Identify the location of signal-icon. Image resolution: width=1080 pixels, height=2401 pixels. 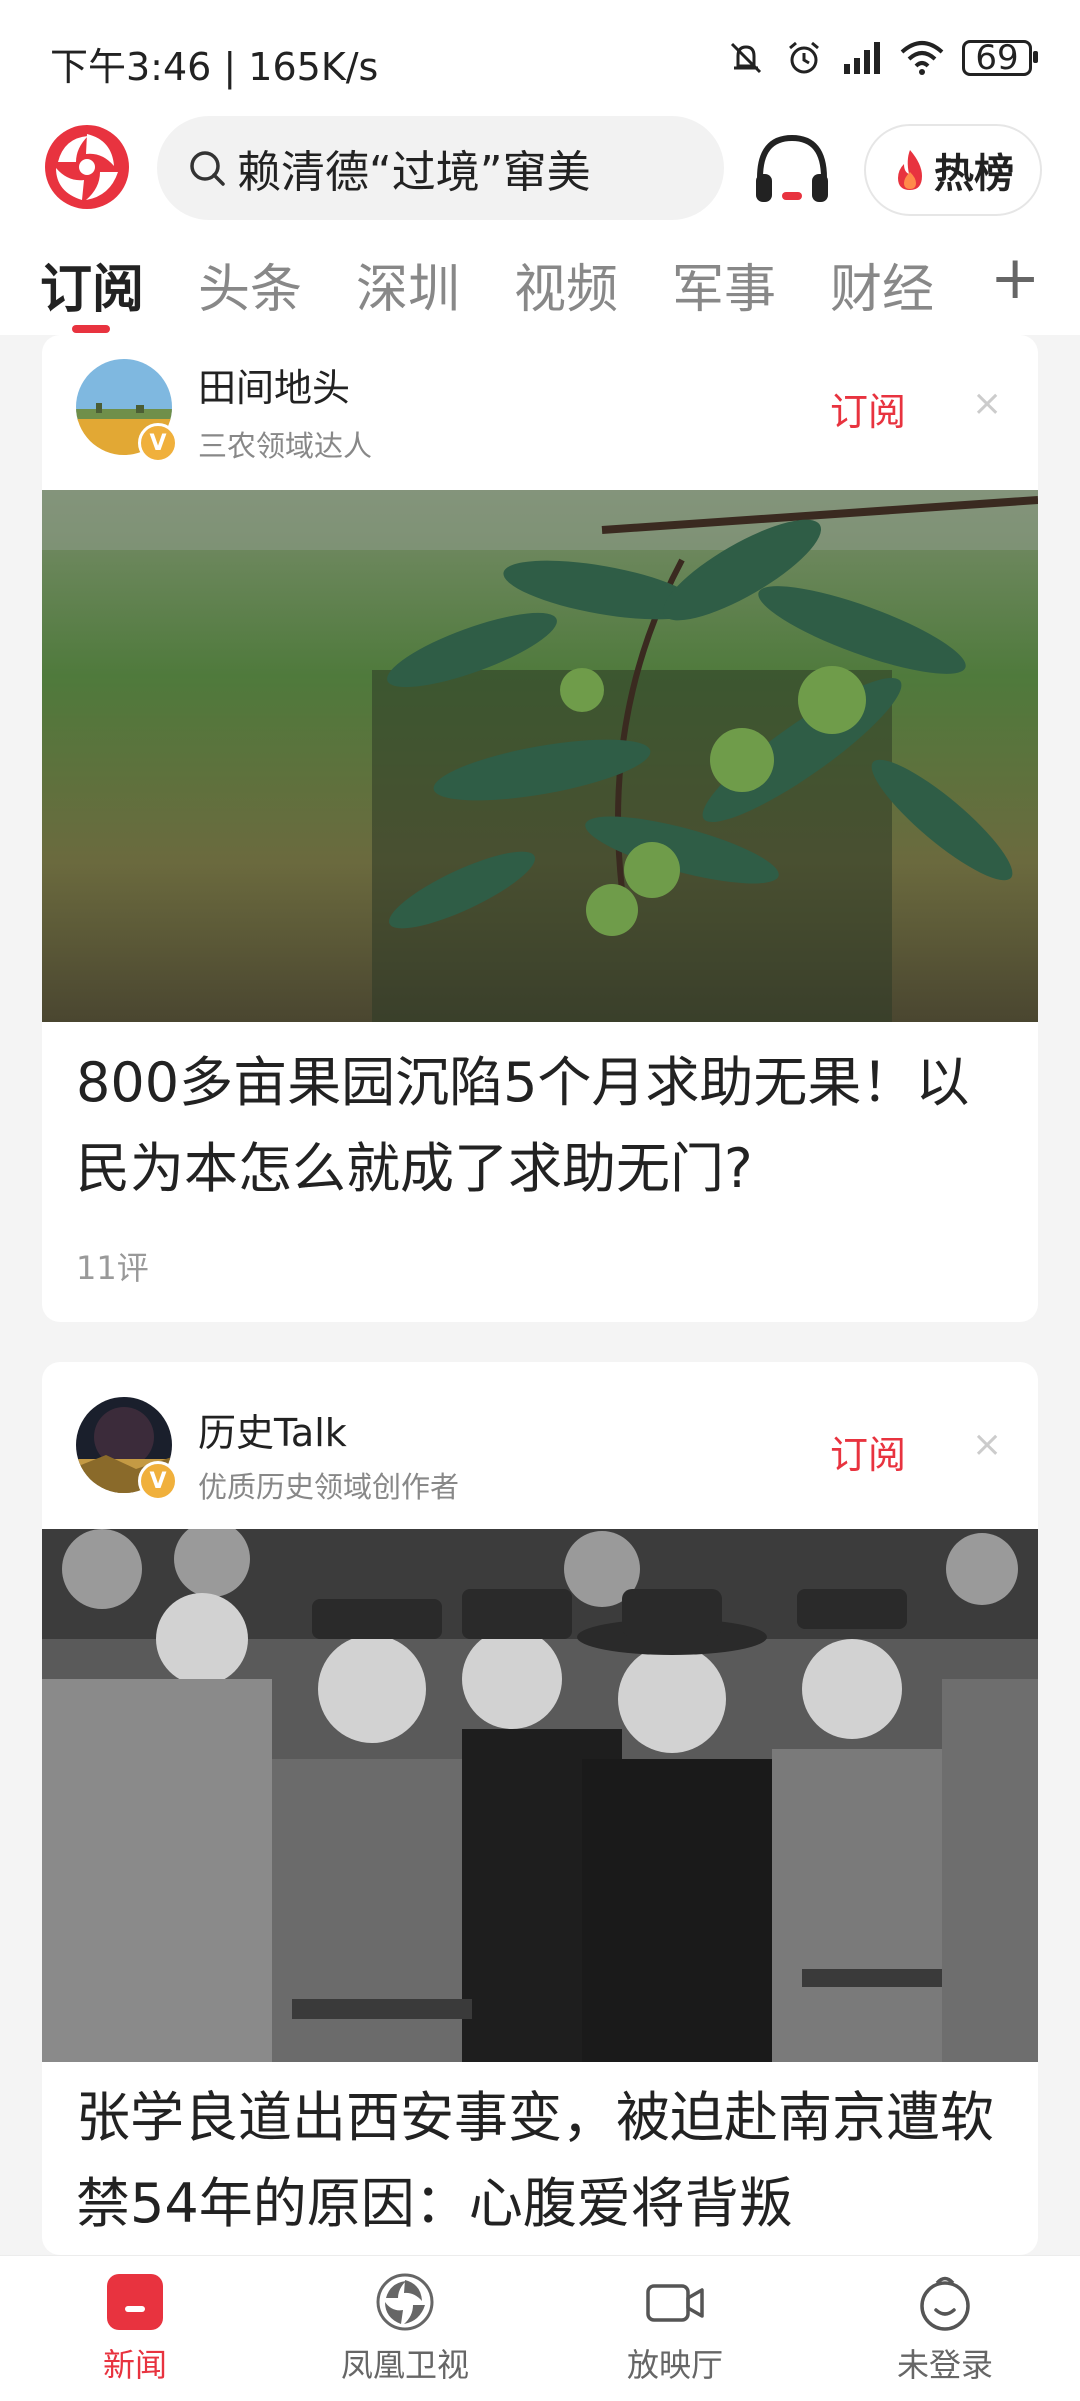
(862, 58).